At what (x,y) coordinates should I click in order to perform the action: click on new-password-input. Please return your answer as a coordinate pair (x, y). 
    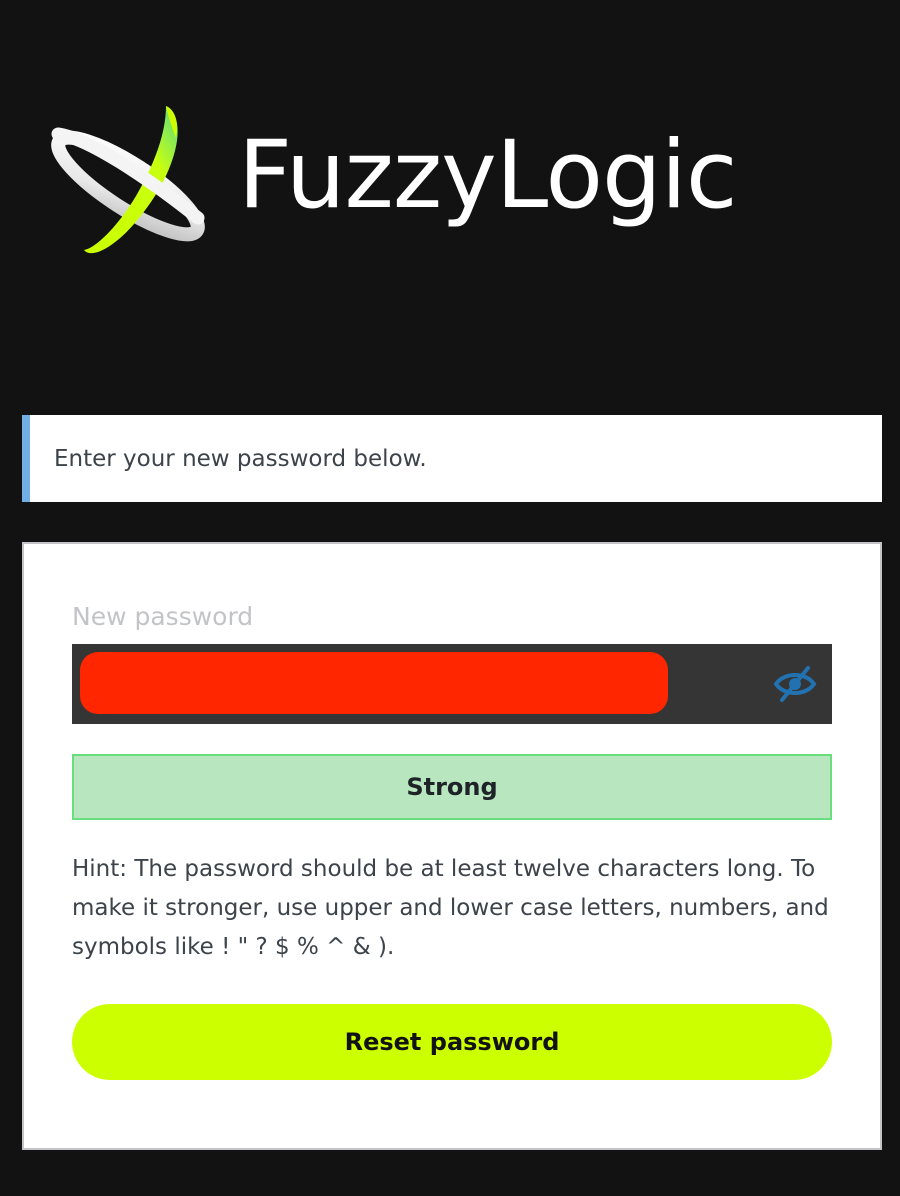
    Looking at the image, I should click on (374, 683).